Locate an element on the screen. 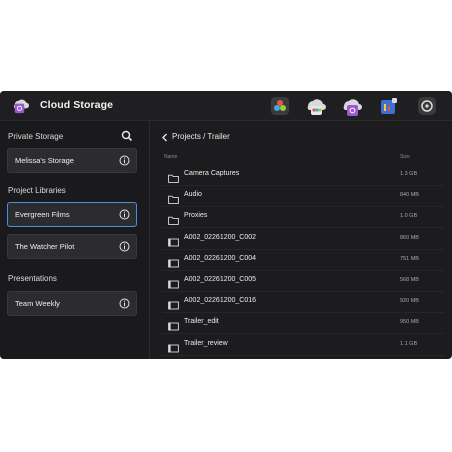 The width and height of the screenshot is (452, 452). file-size: 840 MB is located at coordinates (409, 195).